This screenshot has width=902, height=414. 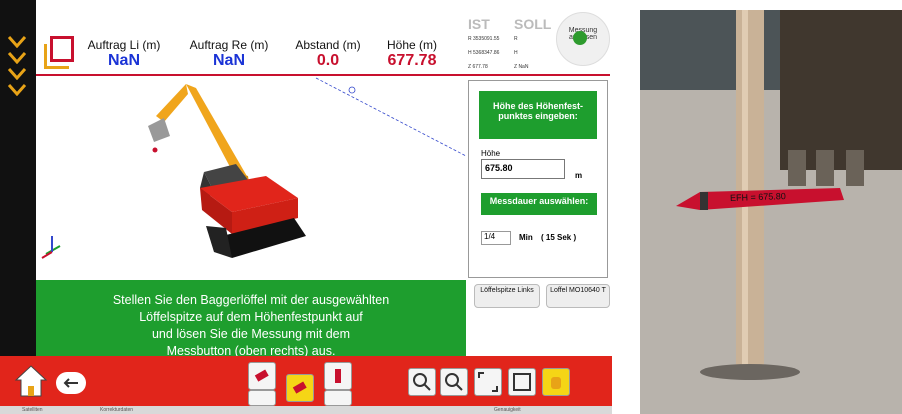 What do you see at coordinates (32, 410) in the screenshot?
I see `status-satellites: Satelliten` at bounding box center [32, 410].